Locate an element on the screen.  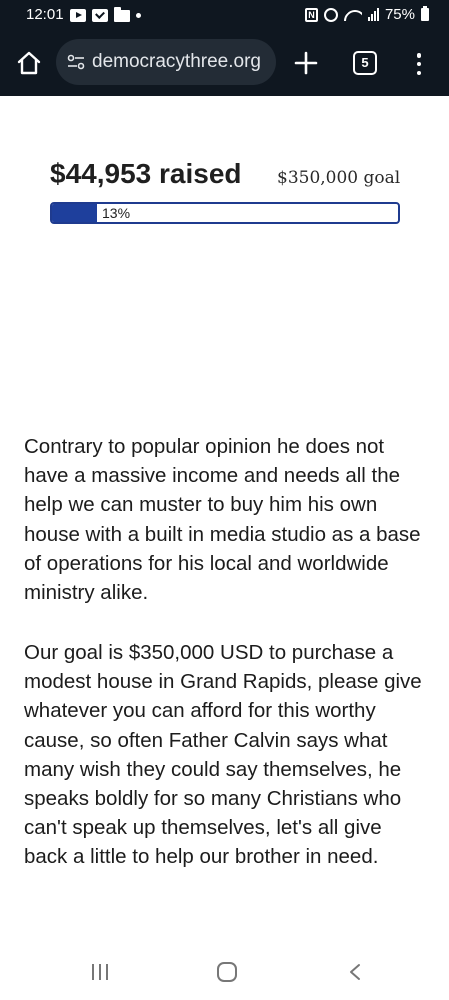
tab-switcher-icon: 5 is located at coordinates (365, 63).